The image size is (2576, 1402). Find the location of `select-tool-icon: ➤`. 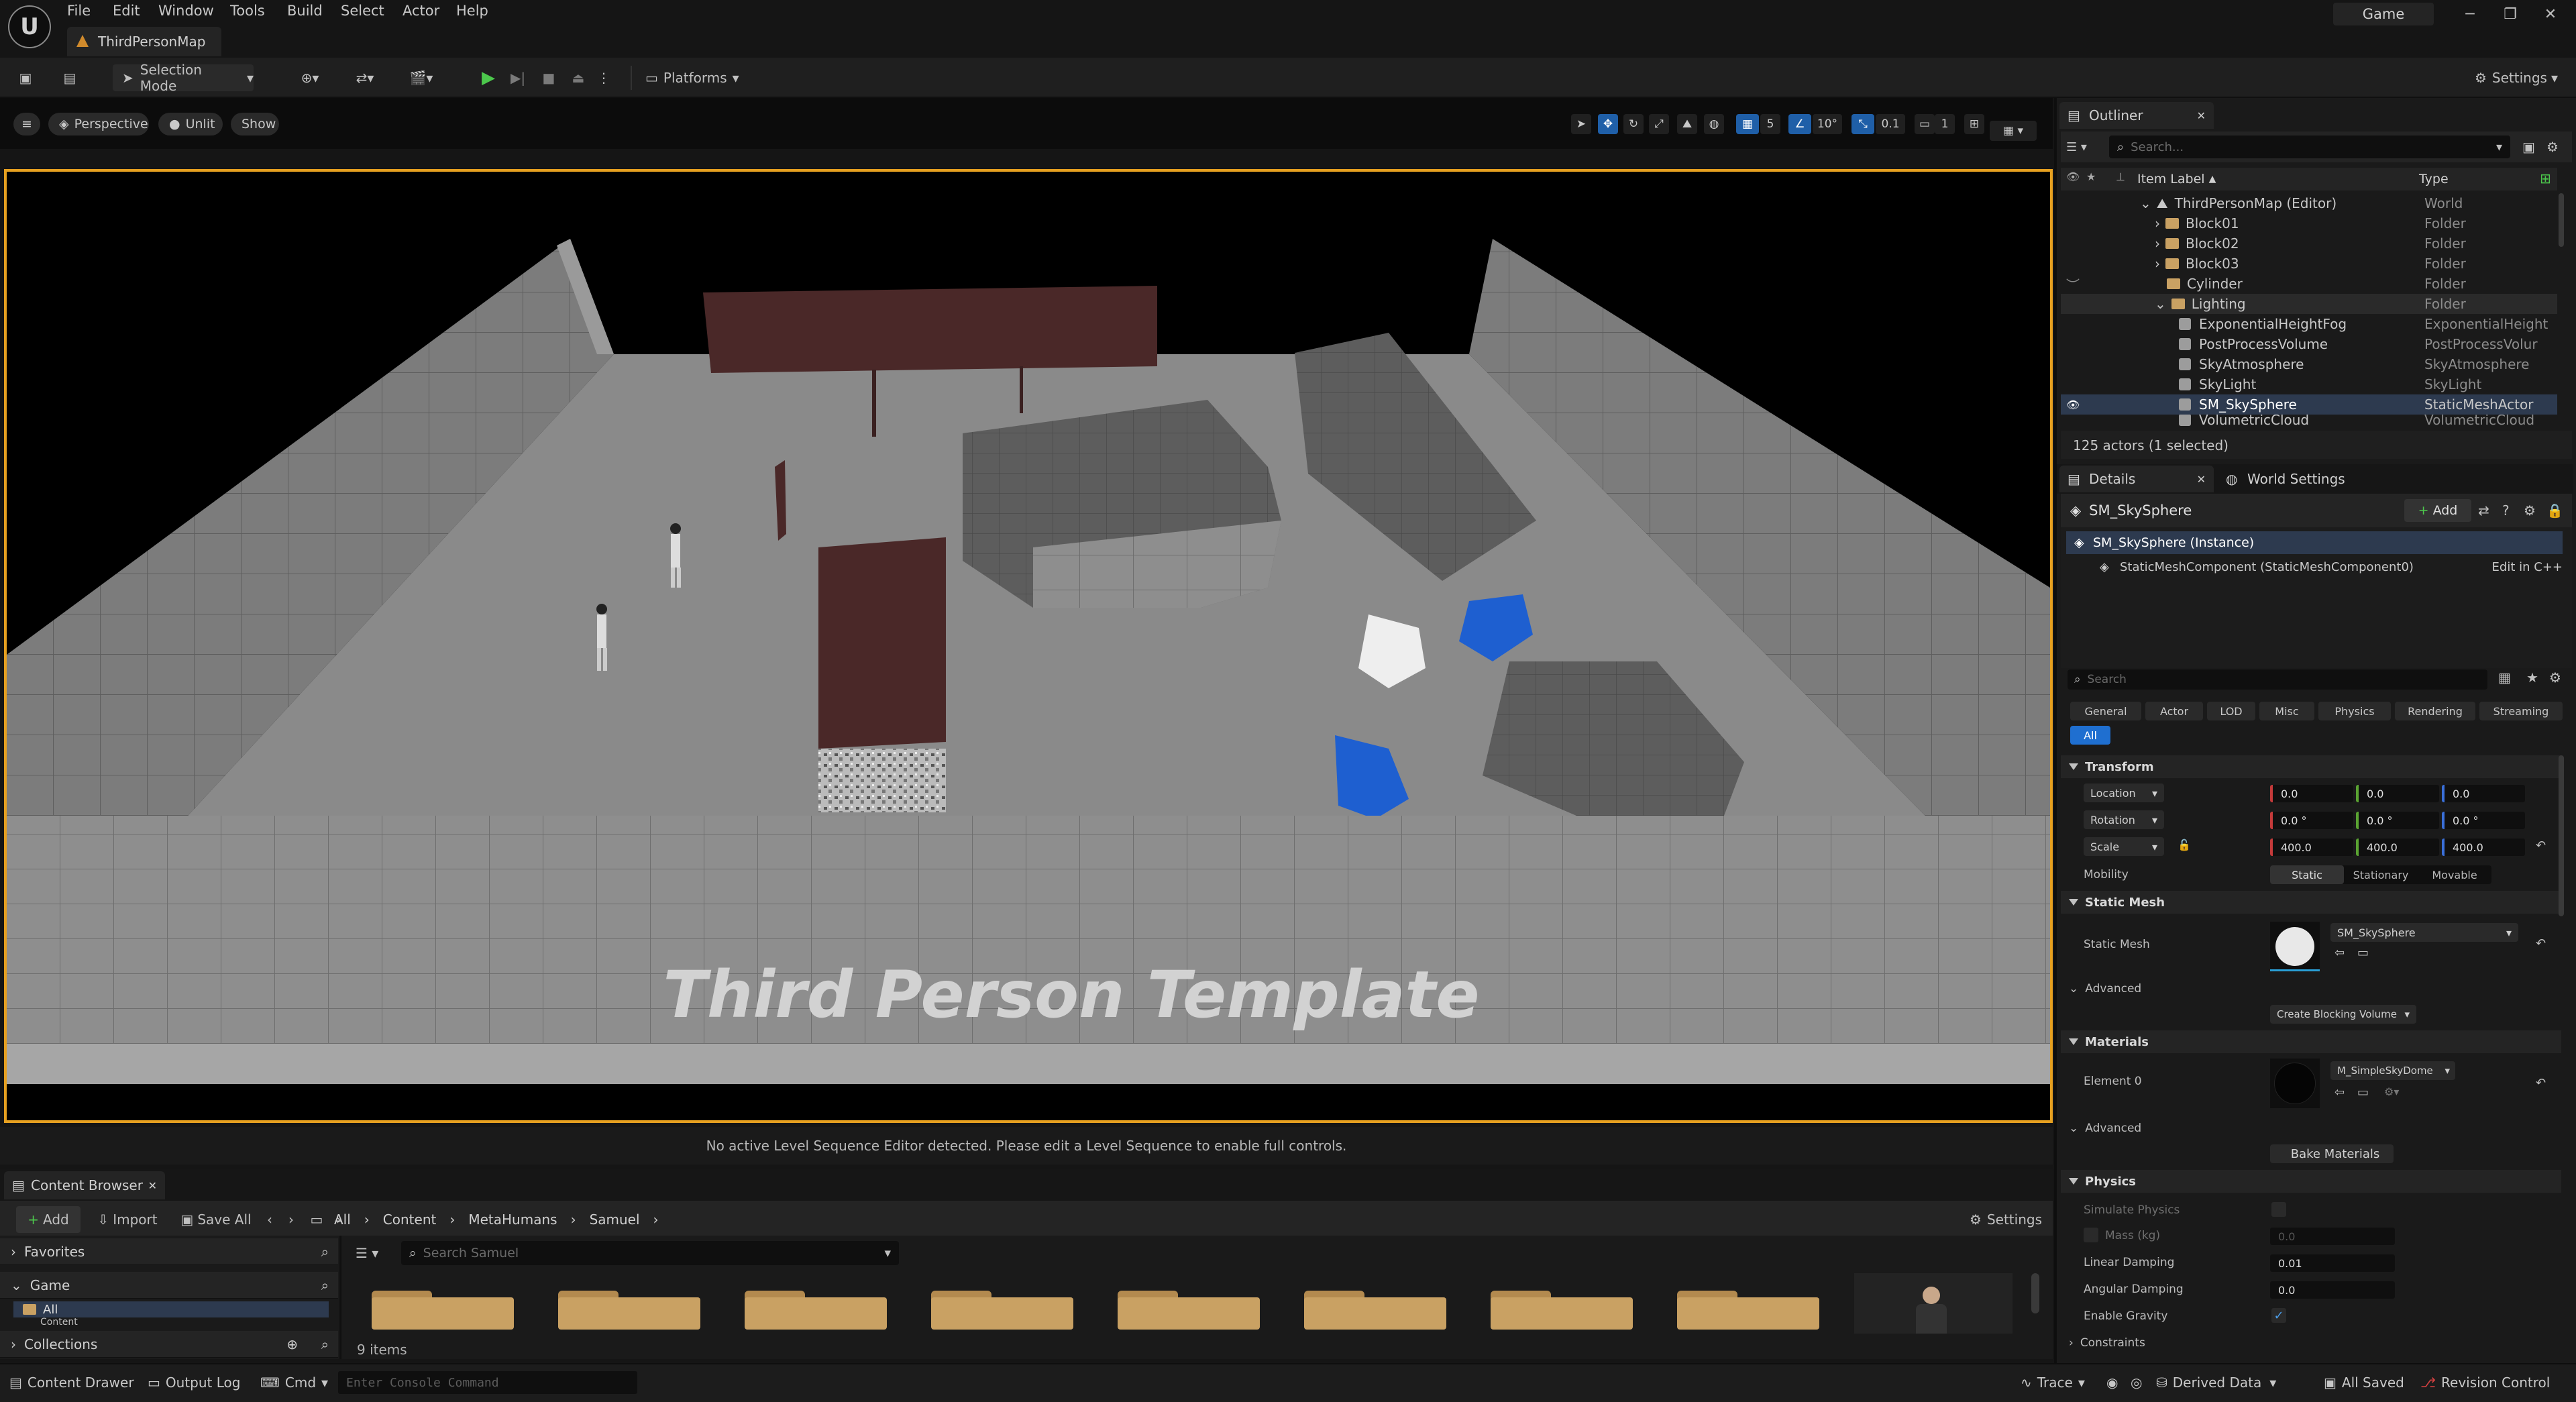

select-tool-icon: ➤ is located at coordinates (1581, 124).